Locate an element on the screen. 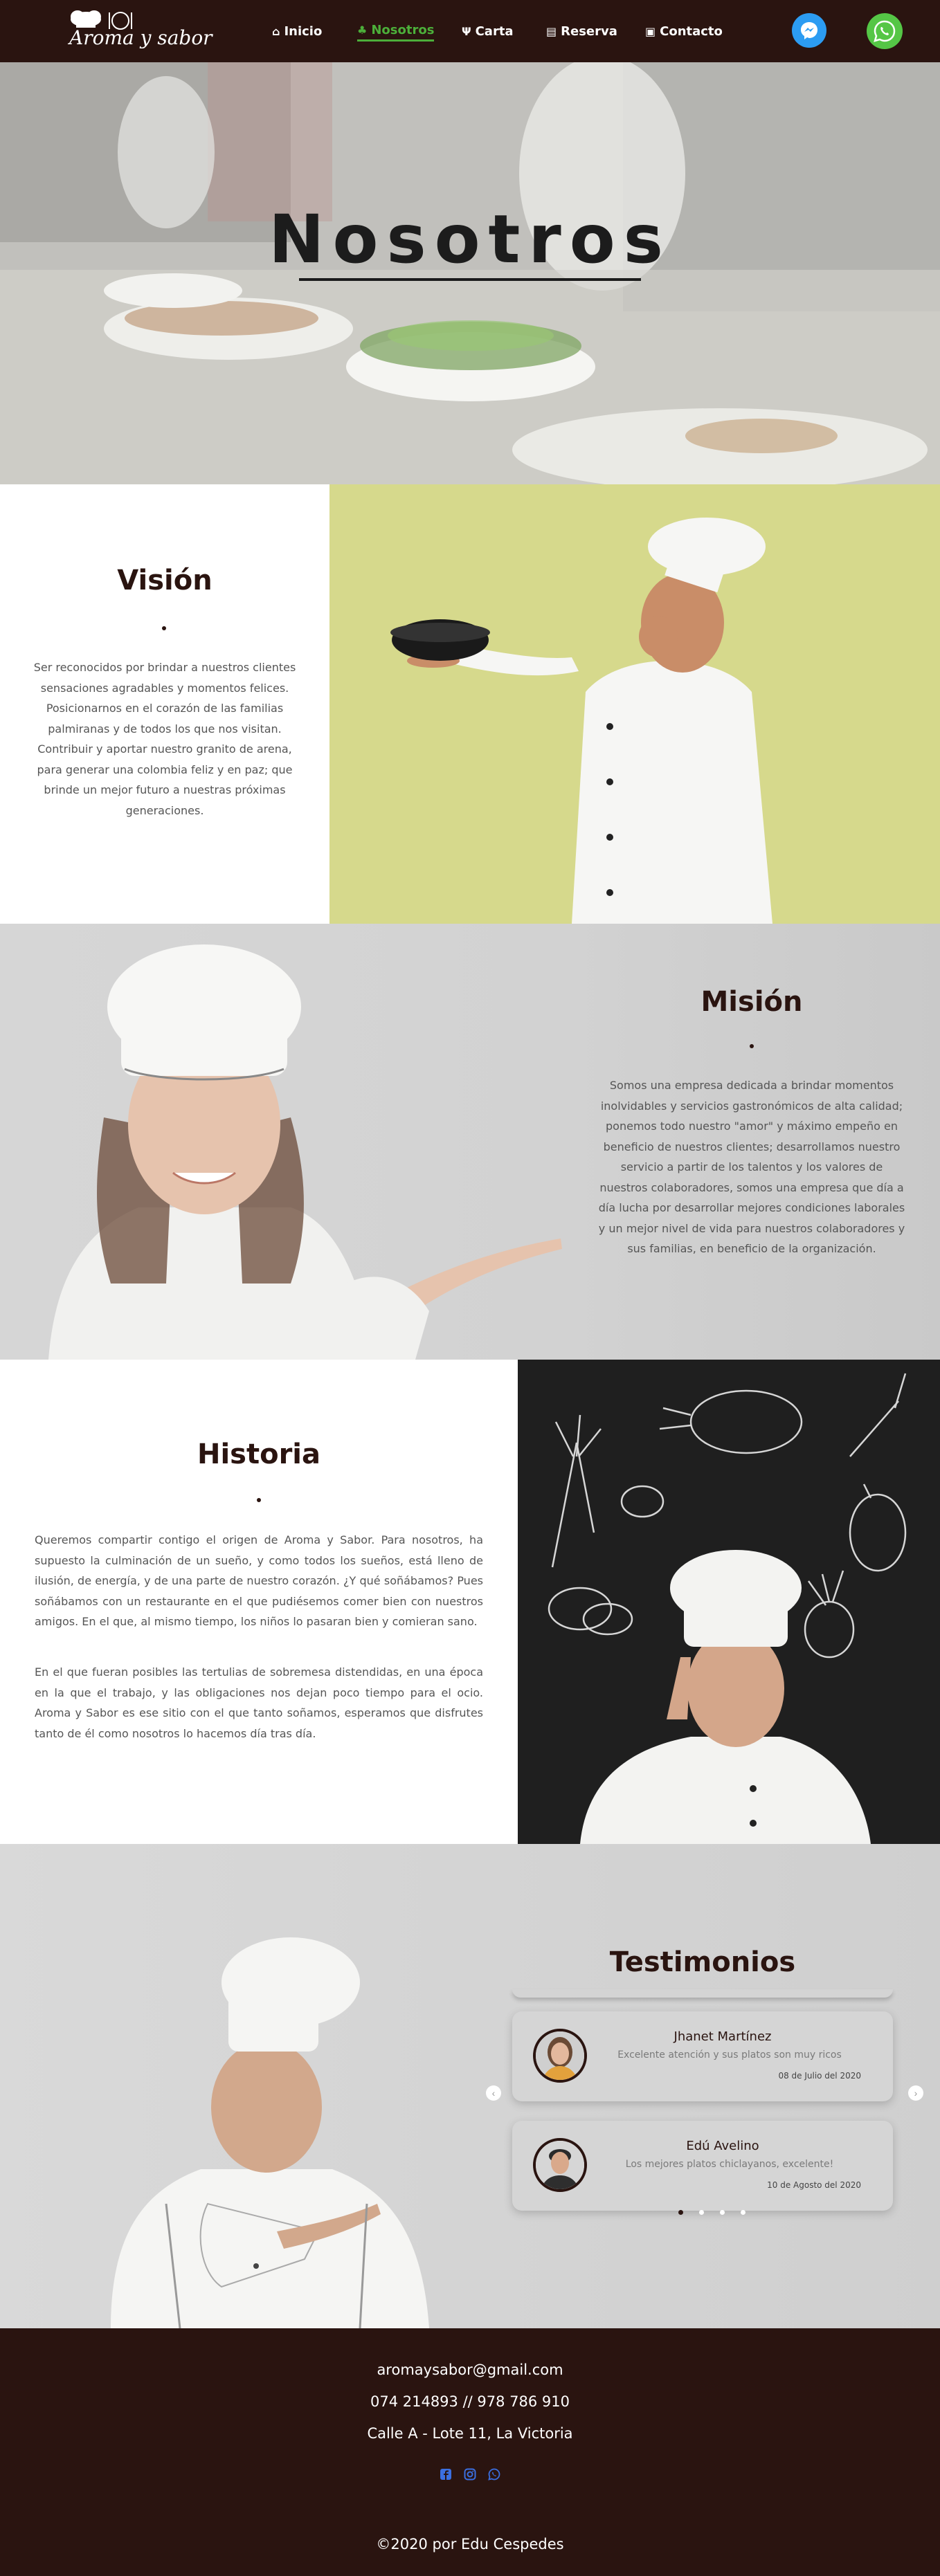 The height and width of the screenshot is (2576, 940). instagram-link is located at coordinates (470, 2474).